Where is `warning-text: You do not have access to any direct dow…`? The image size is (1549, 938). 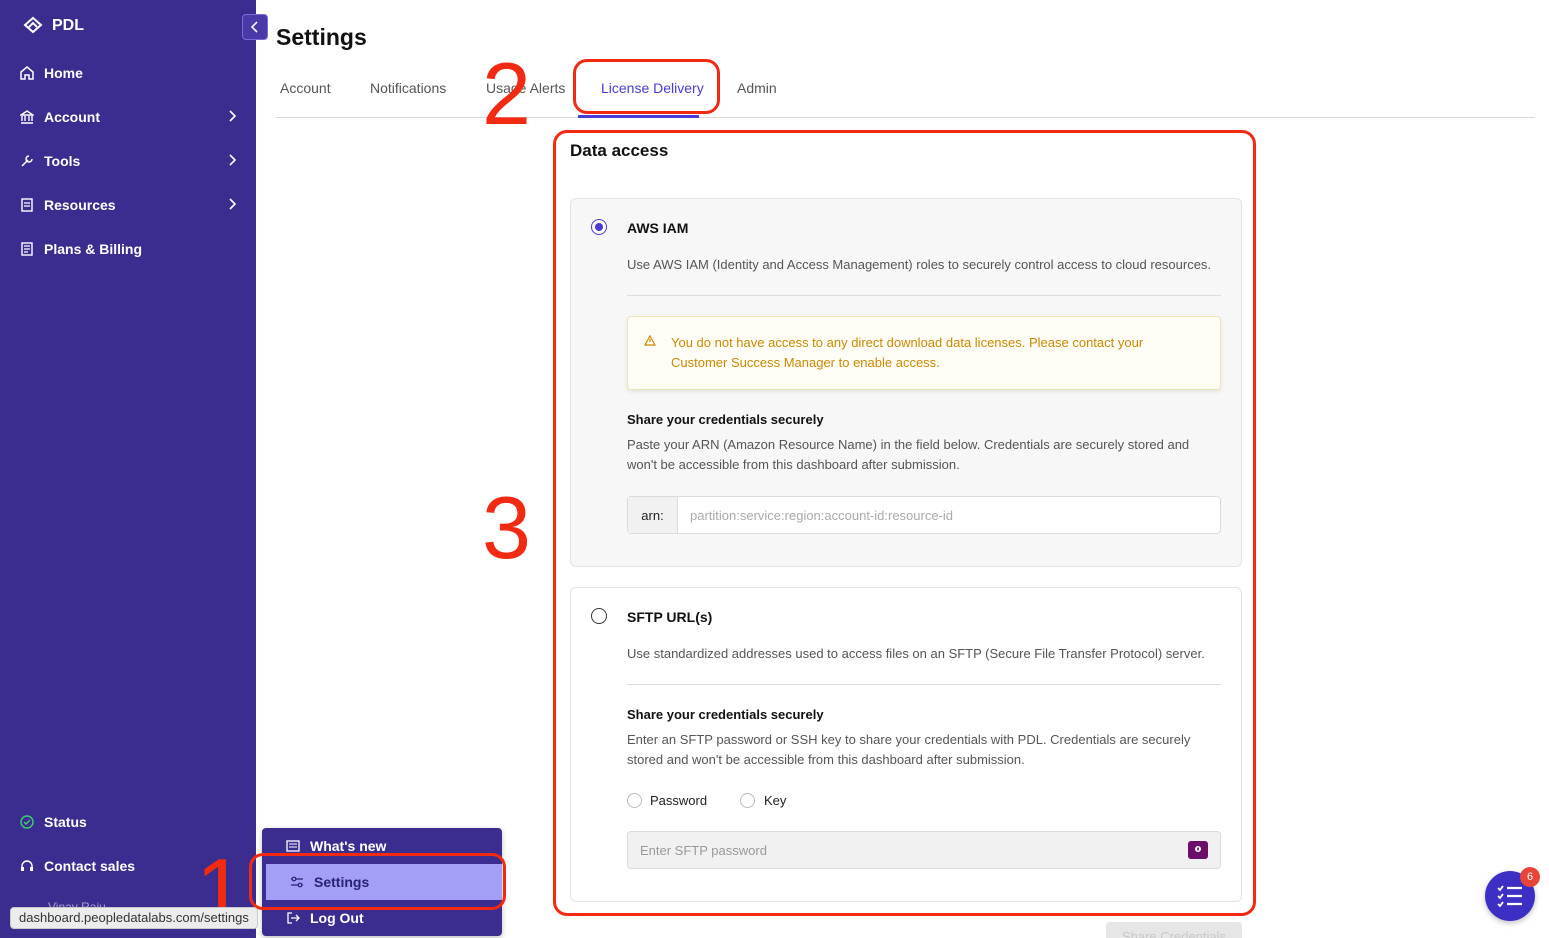 warning-text: You do not have access to any direct dow… is located at coordinates (907, 352).